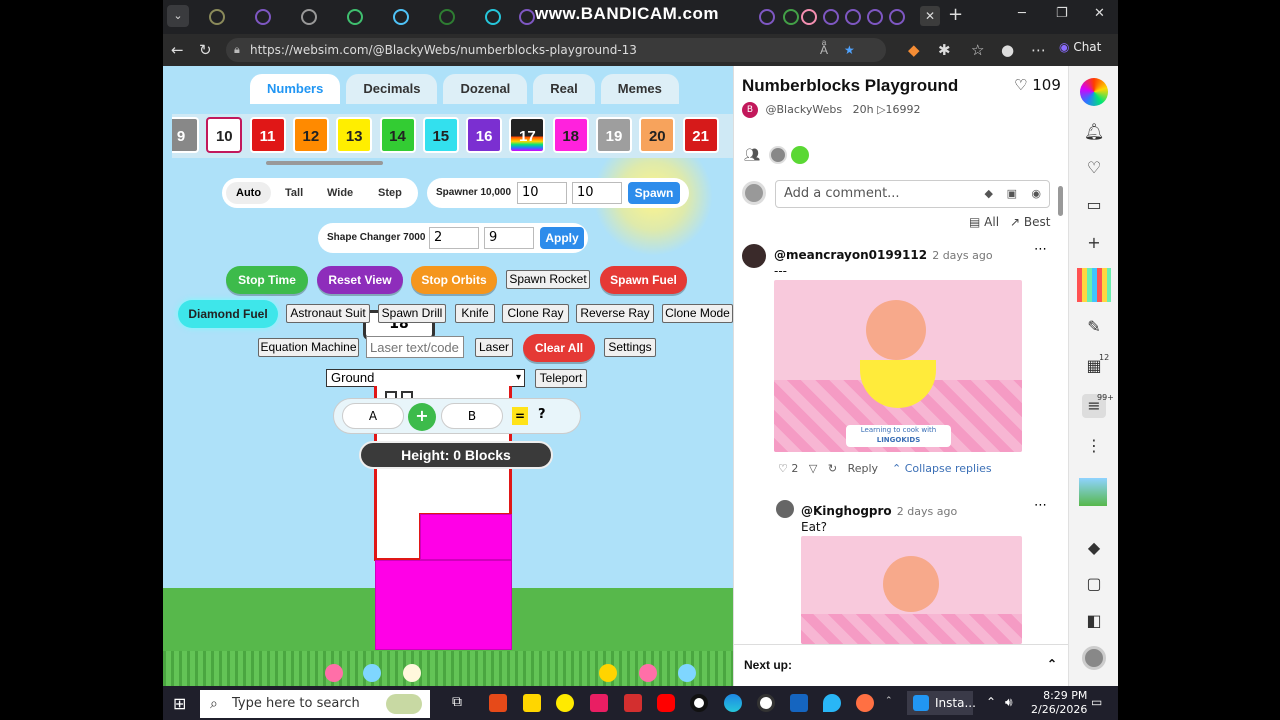 This screenshot has height=720, width=1280. Describe the element at coordinates (249, 193) in the screenshot. I see `mode-auto-button: Auto` at that location.